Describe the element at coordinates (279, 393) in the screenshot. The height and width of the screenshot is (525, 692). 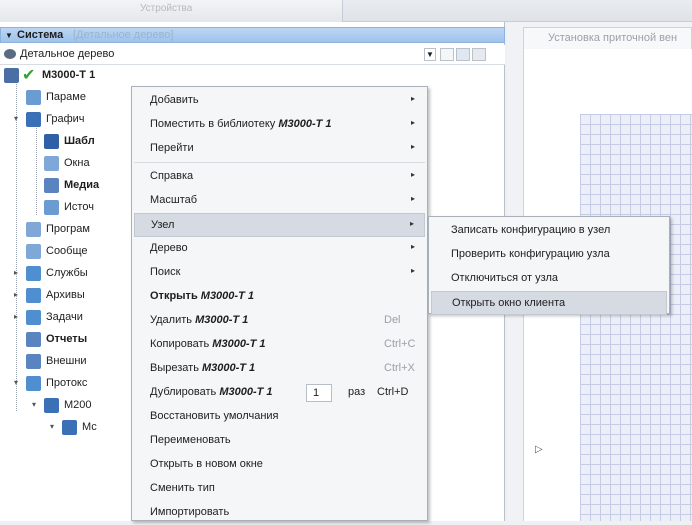
I see `menu-item: Дублировать M3000-T 1 1 раз Ctrl+D` at that location.